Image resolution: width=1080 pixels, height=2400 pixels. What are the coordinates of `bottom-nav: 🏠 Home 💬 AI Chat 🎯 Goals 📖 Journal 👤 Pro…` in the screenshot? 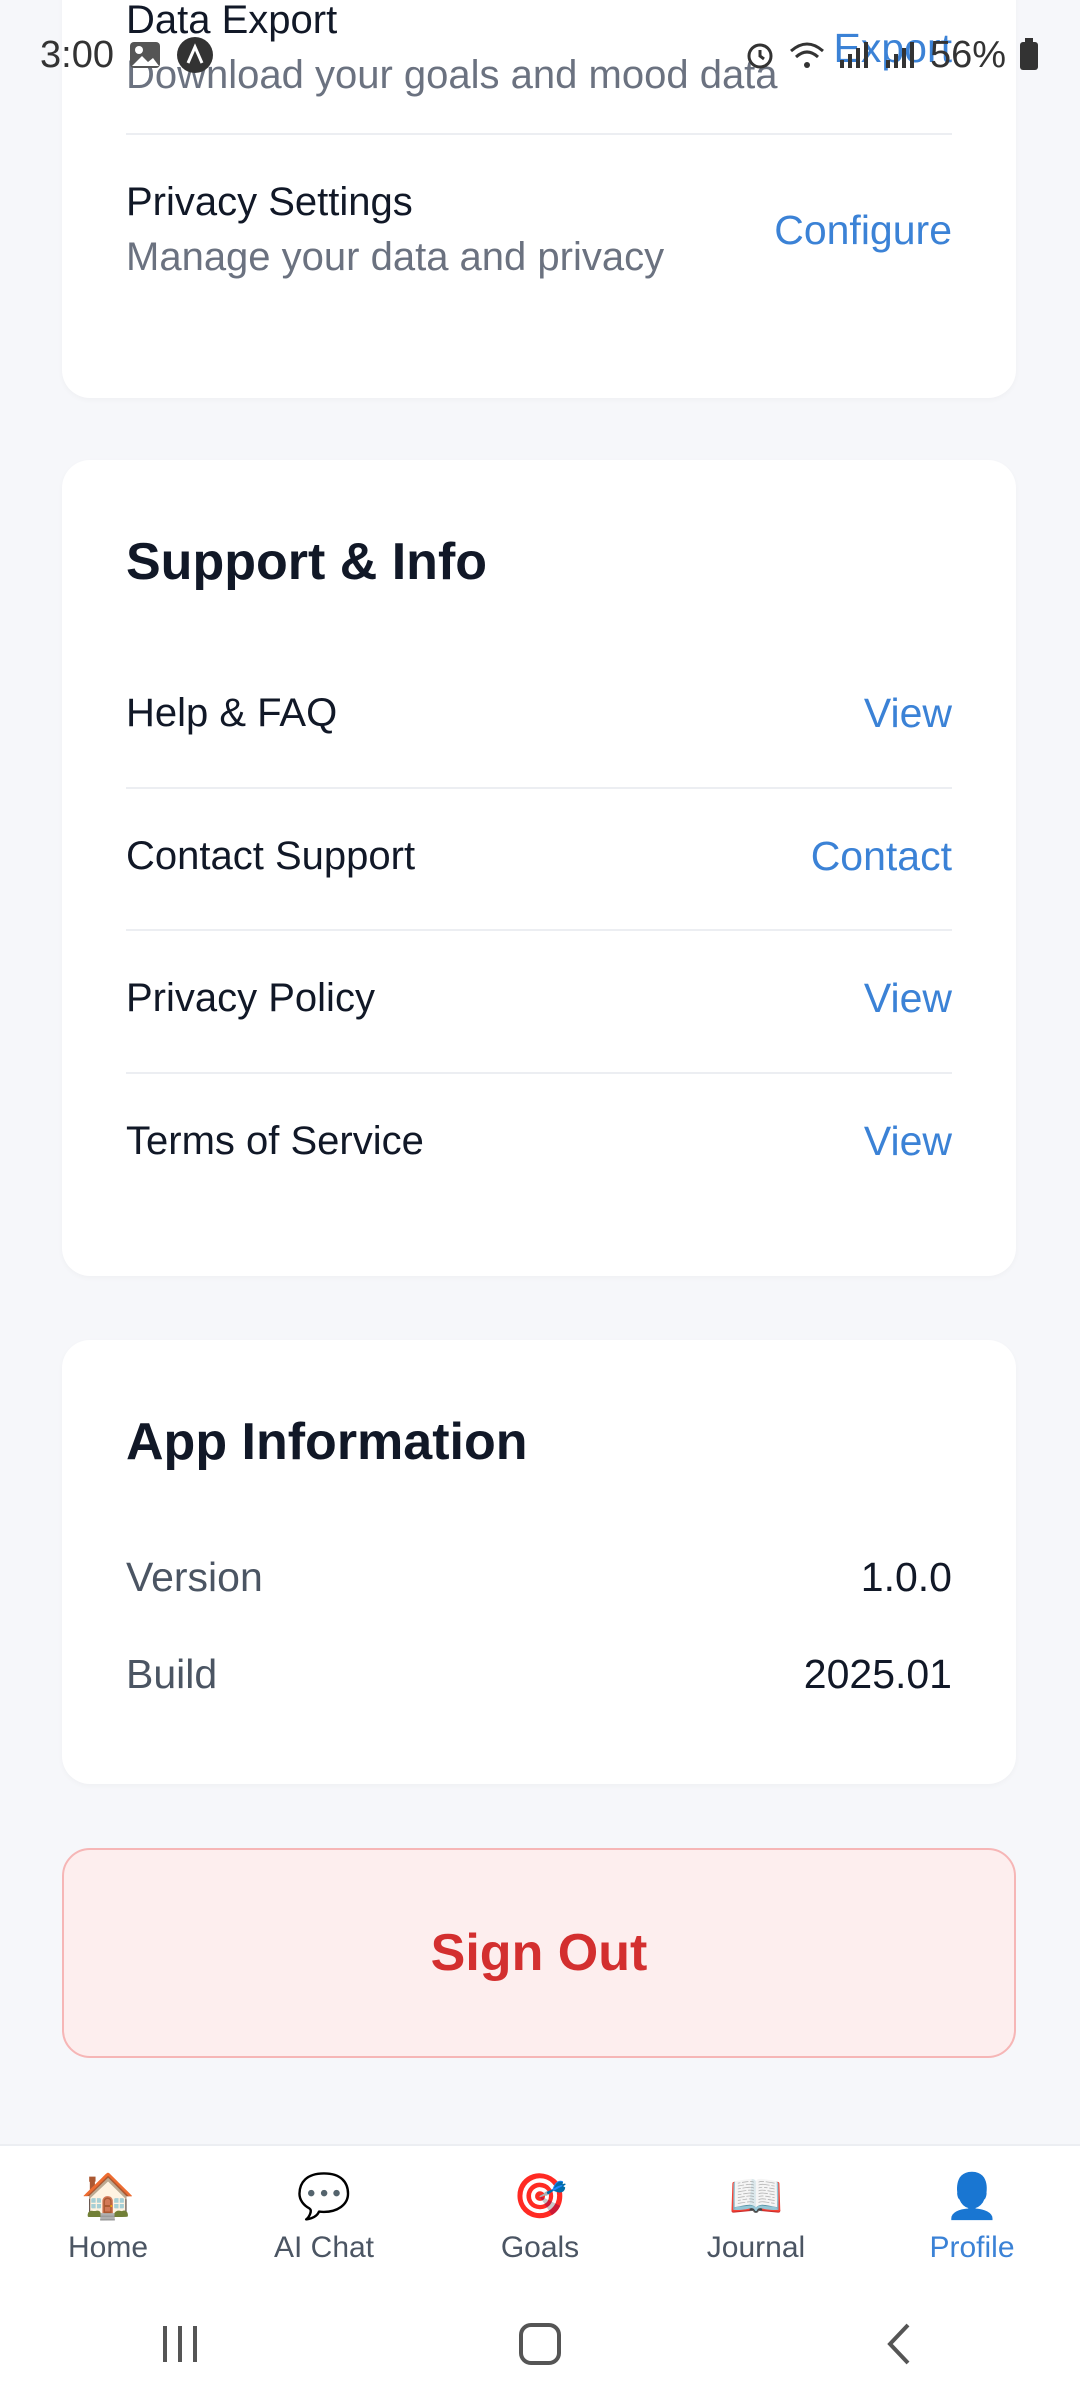 It's located at (540, 2217).